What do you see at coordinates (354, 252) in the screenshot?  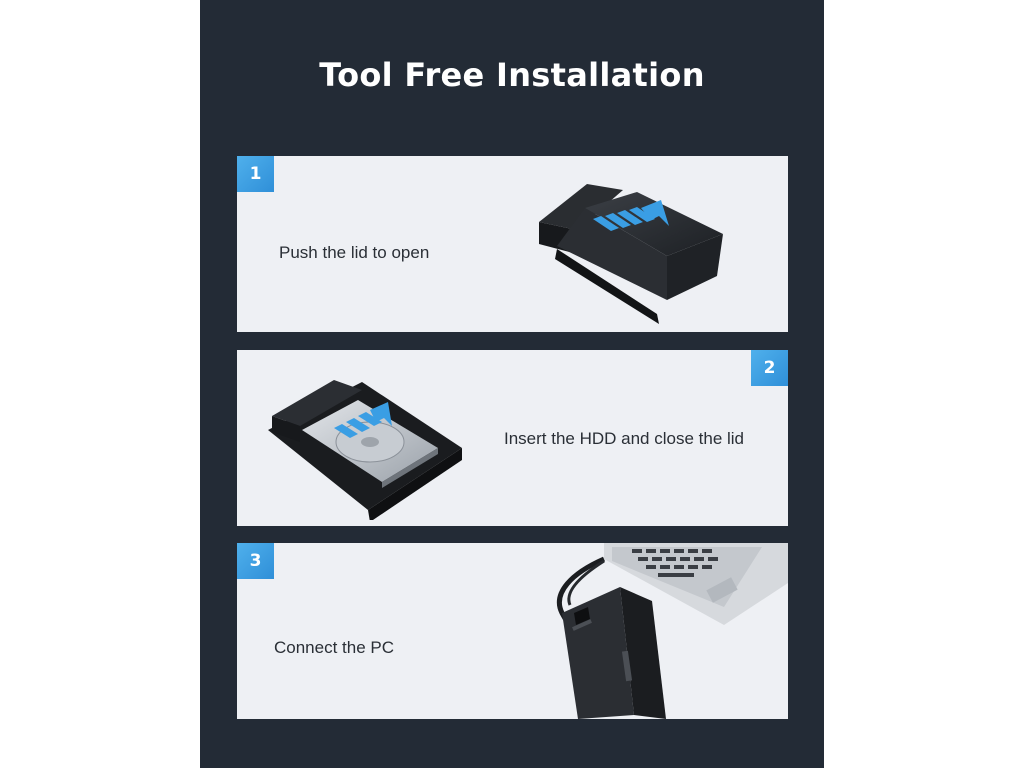 I see `step-instruction: Push the lid to open` at bounding box center [354, 252].